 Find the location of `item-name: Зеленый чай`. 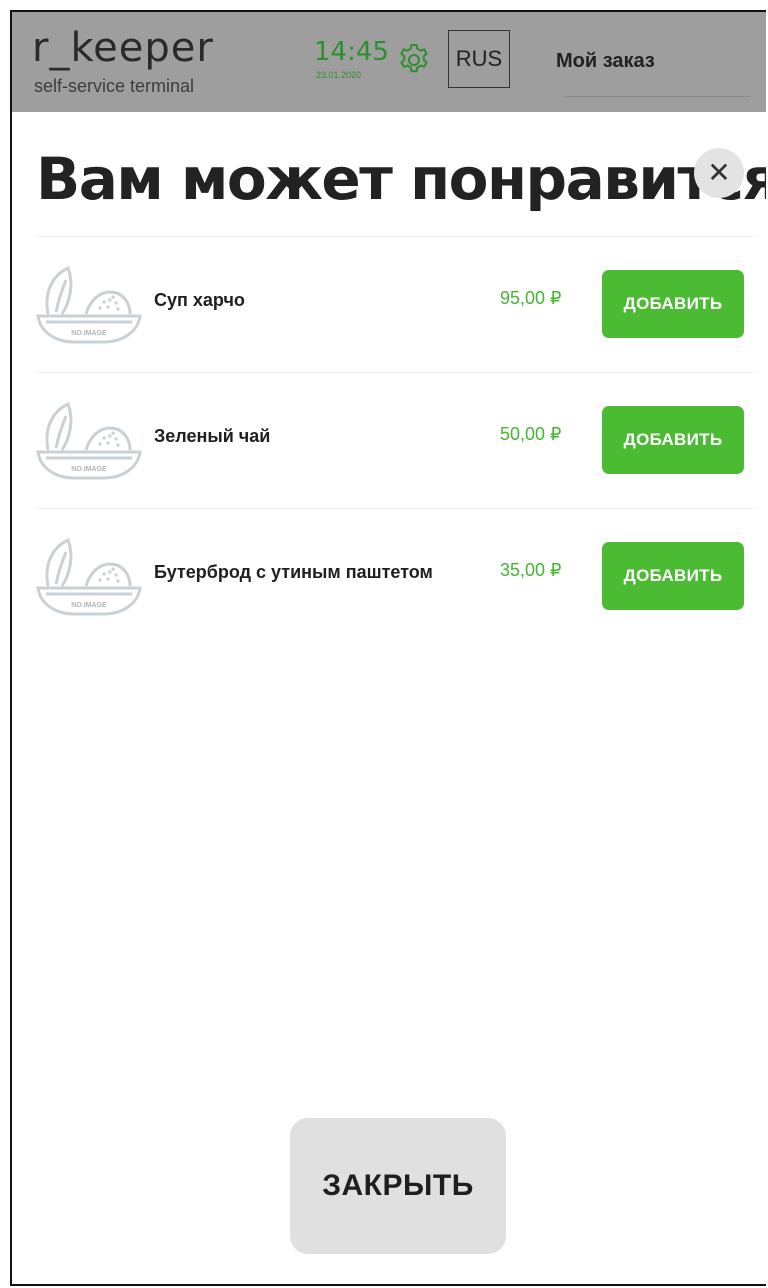

item-name: Зеленый чай is located at coordinates (212, 436).